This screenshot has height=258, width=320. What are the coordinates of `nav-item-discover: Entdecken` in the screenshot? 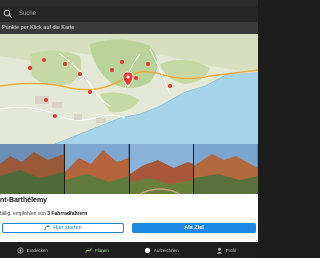 It's located at (32, 250).